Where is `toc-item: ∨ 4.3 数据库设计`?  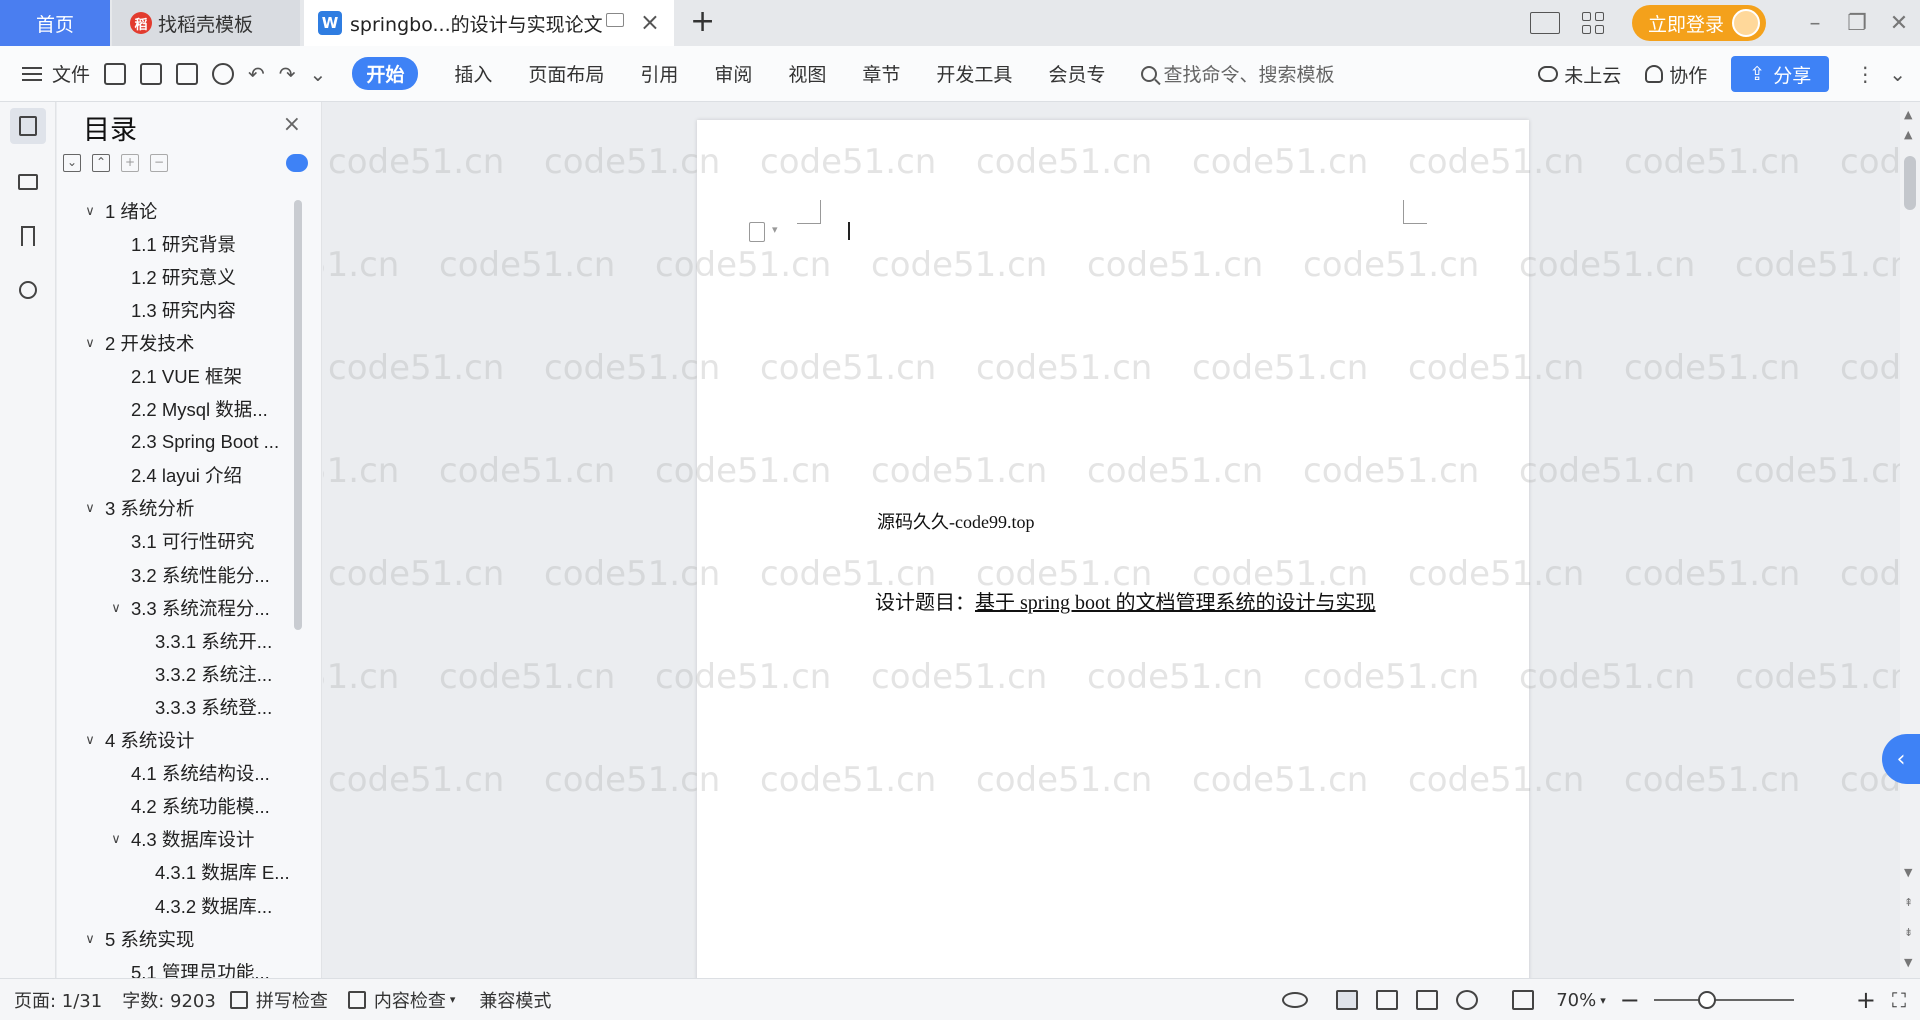 toc-item: ∨ 4.3 数据库设计 is located at coordinates (187, 839).